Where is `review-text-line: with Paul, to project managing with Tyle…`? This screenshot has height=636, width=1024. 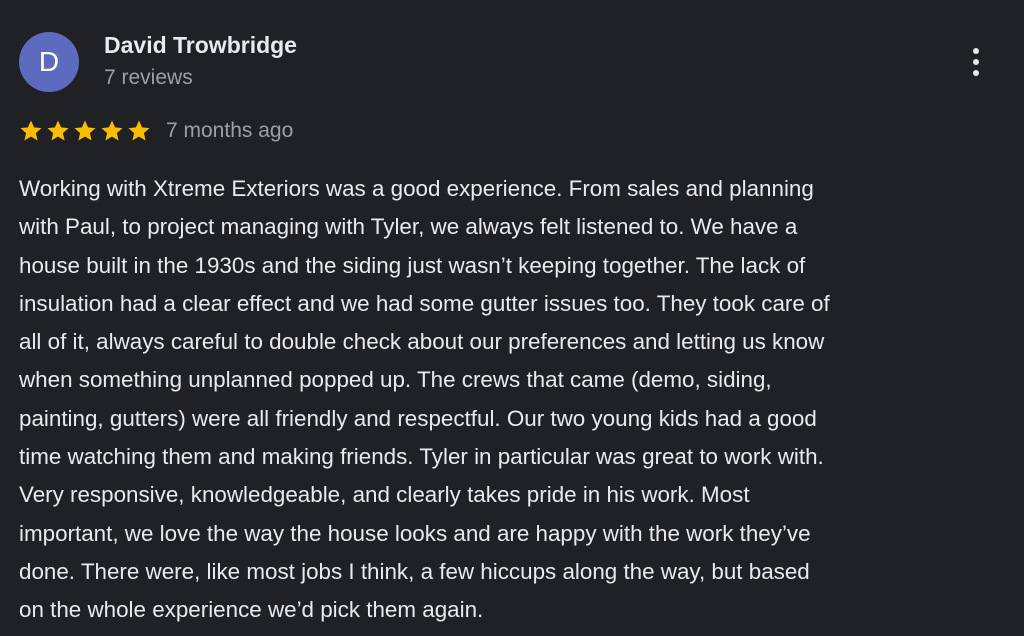 review-text-line: with Paul, to project managing with Tyle… is located at coordinates (408, 227).